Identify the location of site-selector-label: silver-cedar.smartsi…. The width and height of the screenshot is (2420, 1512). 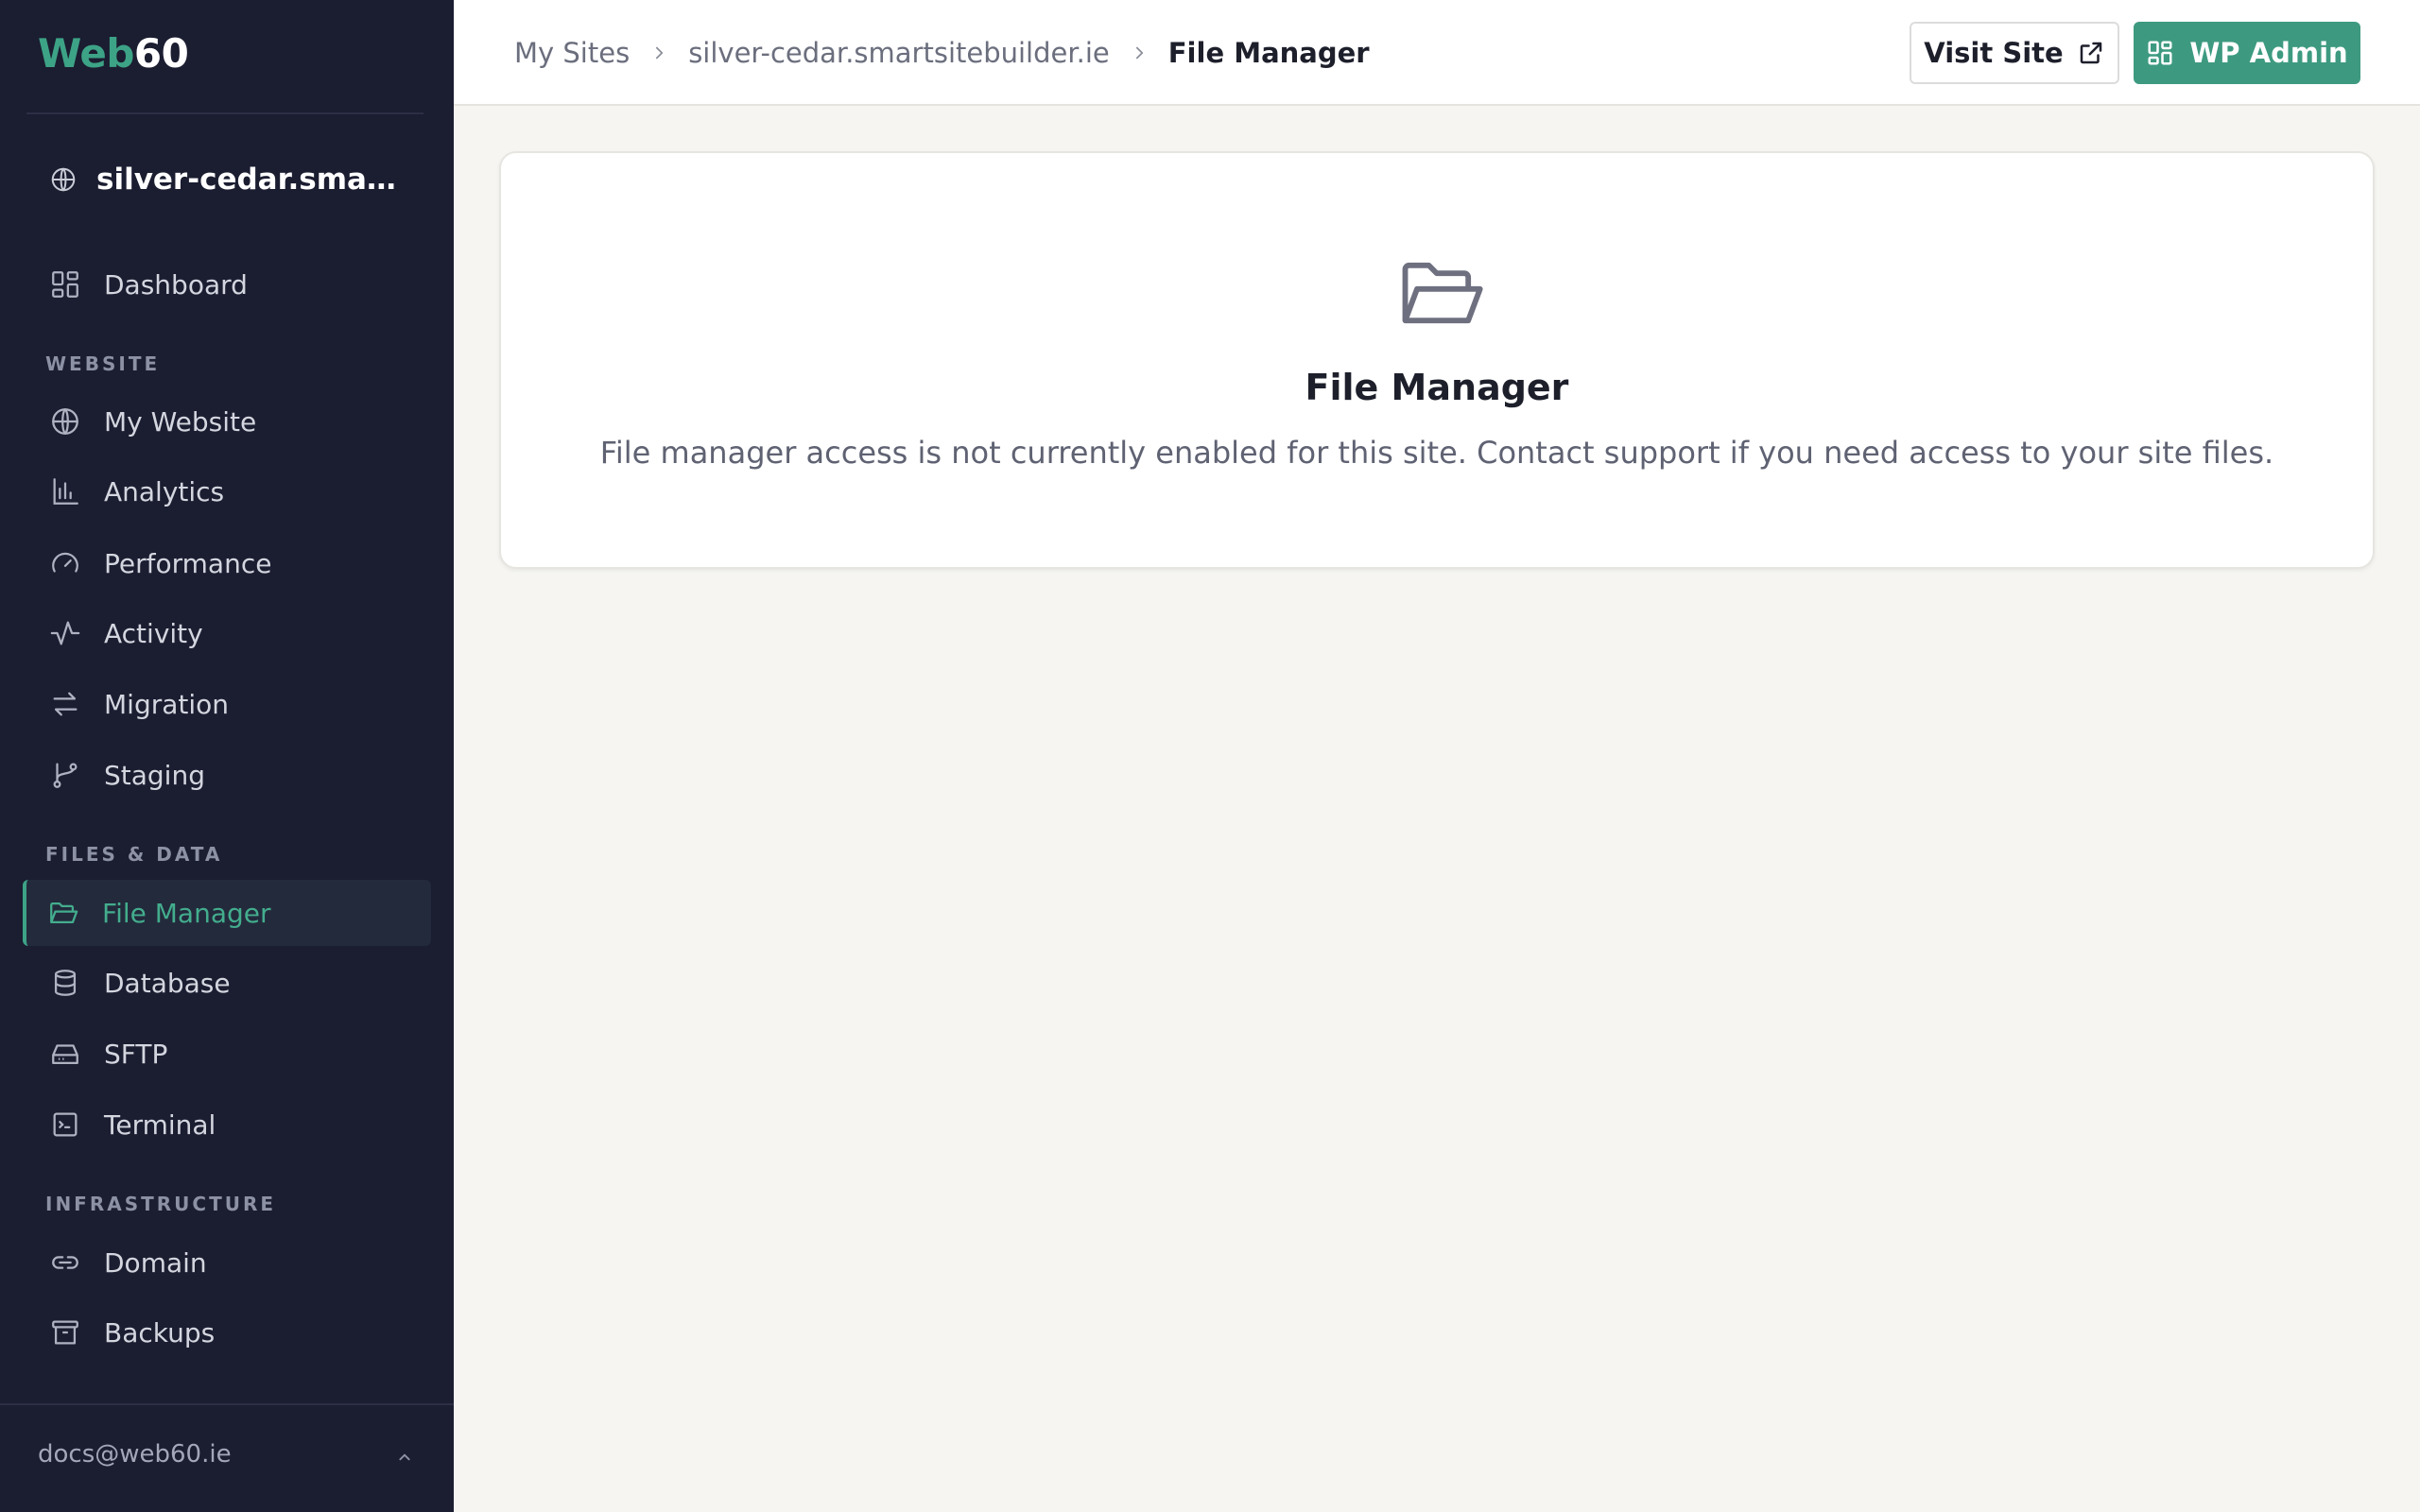
(247, 180).